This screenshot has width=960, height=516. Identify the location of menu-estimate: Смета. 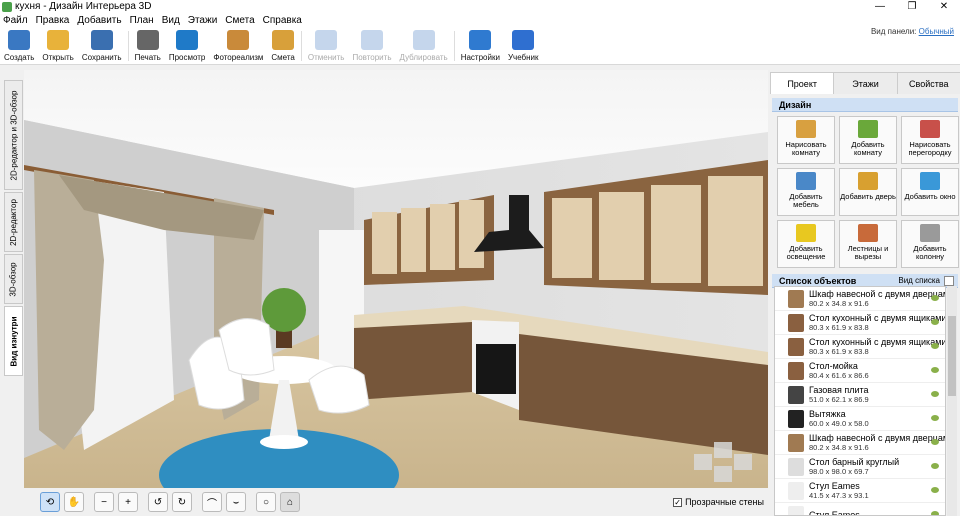
(239, 20).